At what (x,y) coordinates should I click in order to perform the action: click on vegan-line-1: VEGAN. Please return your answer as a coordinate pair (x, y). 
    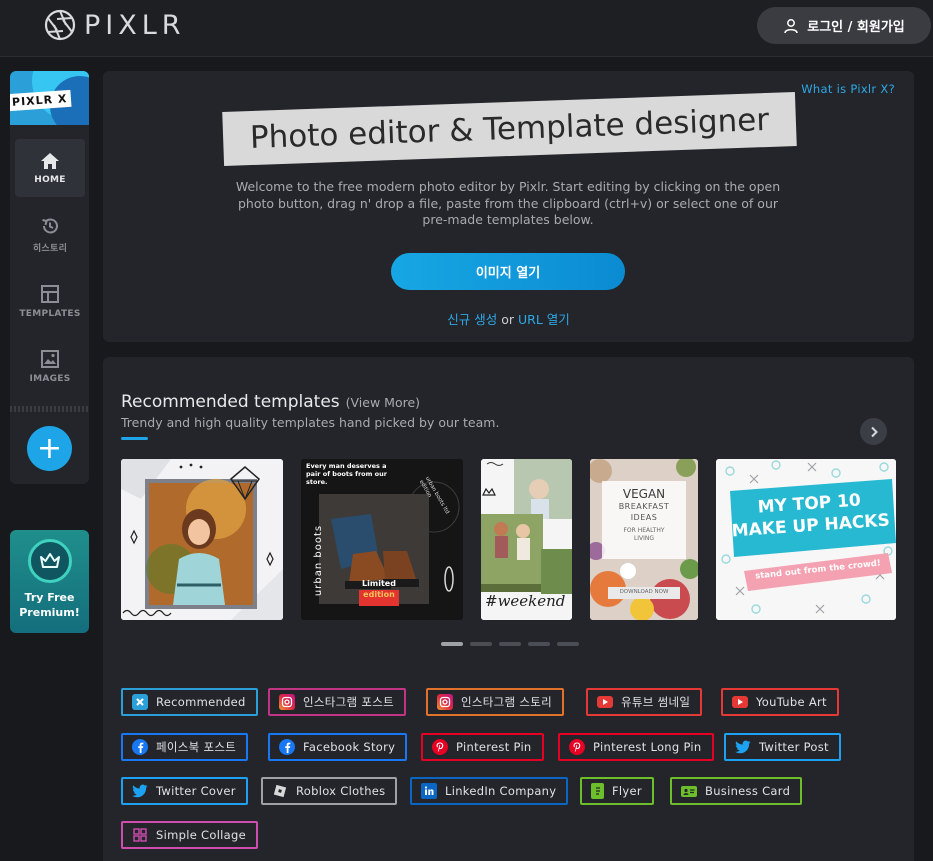
    Looking at the image, I should click on (644, 494).